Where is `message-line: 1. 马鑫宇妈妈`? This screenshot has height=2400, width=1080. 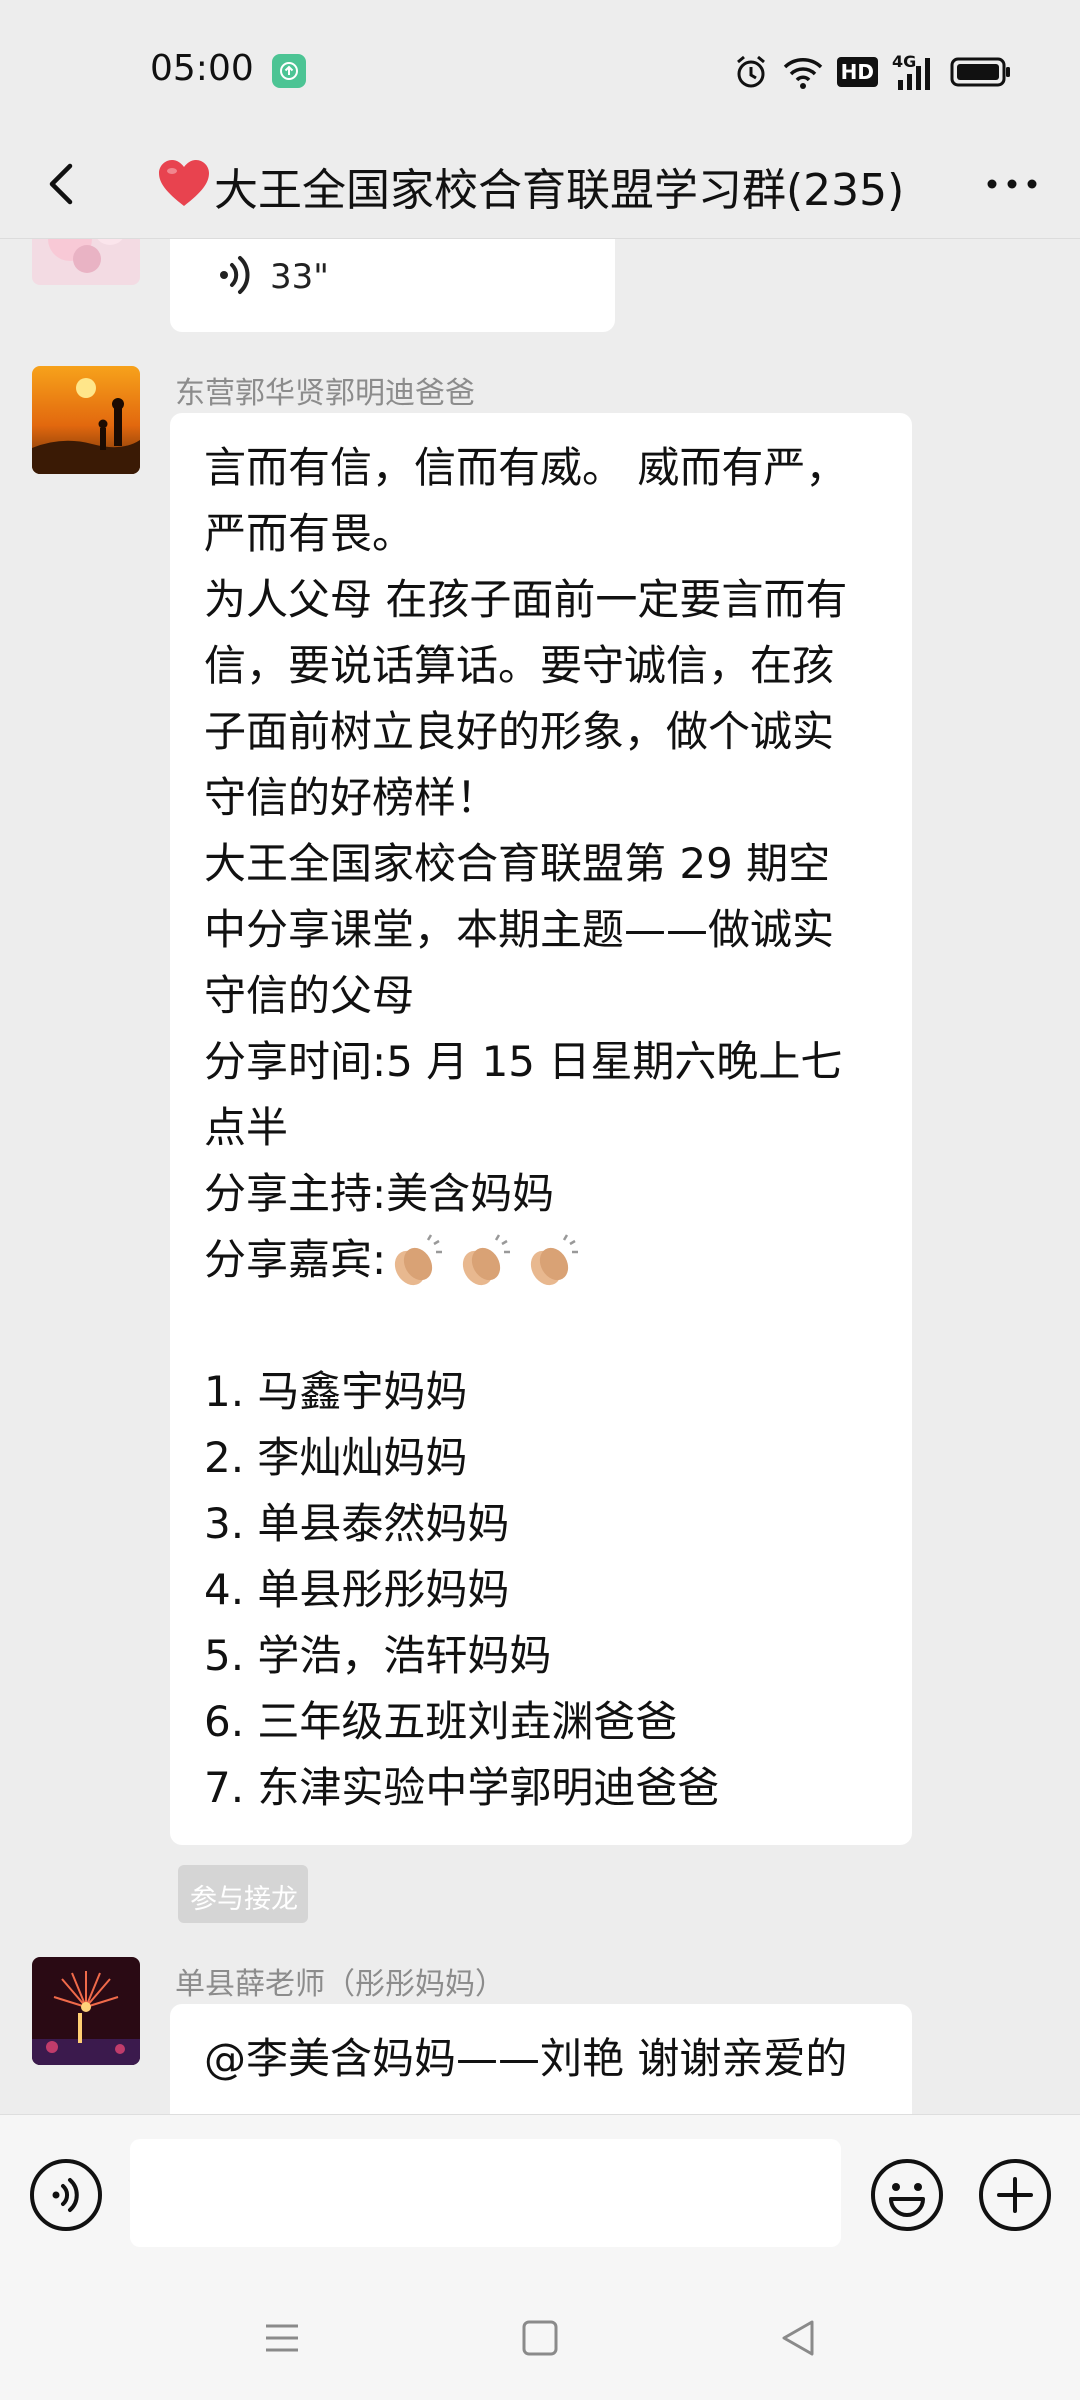 message-line: 1. 马鑫宇妈妈 is located at coordinates (336, 1391).